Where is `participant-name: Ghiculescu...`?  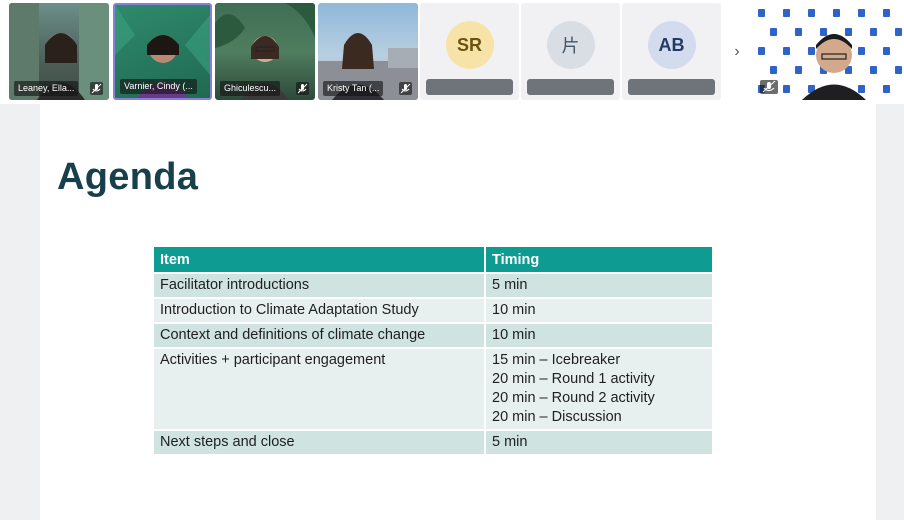
participant-name: Ghiculescu... is located at coordinates (250, 88).